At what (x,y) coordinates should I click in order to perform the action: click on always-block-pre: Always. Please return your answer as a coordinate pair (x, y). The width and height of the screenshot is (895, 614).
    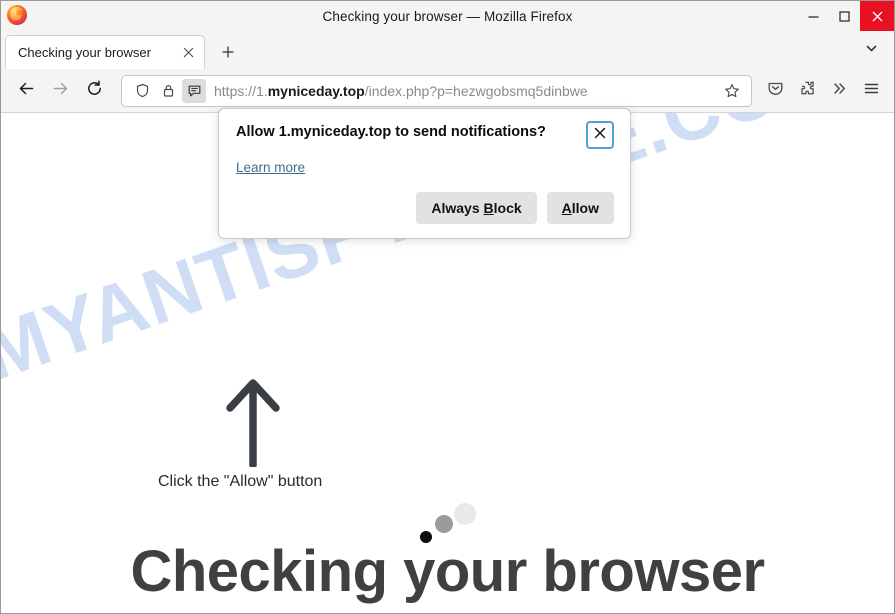
    Looking at the image, I should click on (457, 208).